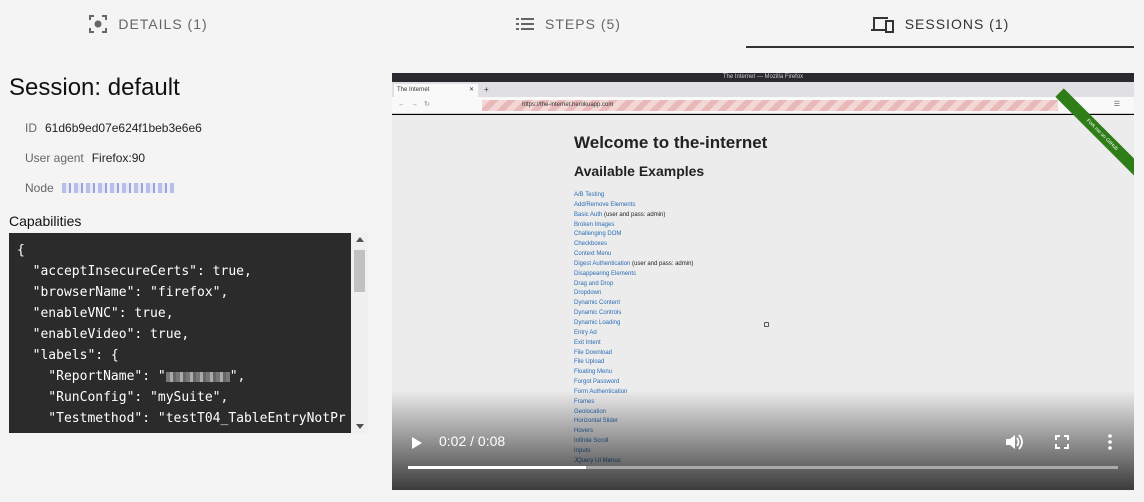  What do you see at coordinates (766, 324) in the screenshot?
I see `mouse-cursor-icon` at bounding box center [766, 324].